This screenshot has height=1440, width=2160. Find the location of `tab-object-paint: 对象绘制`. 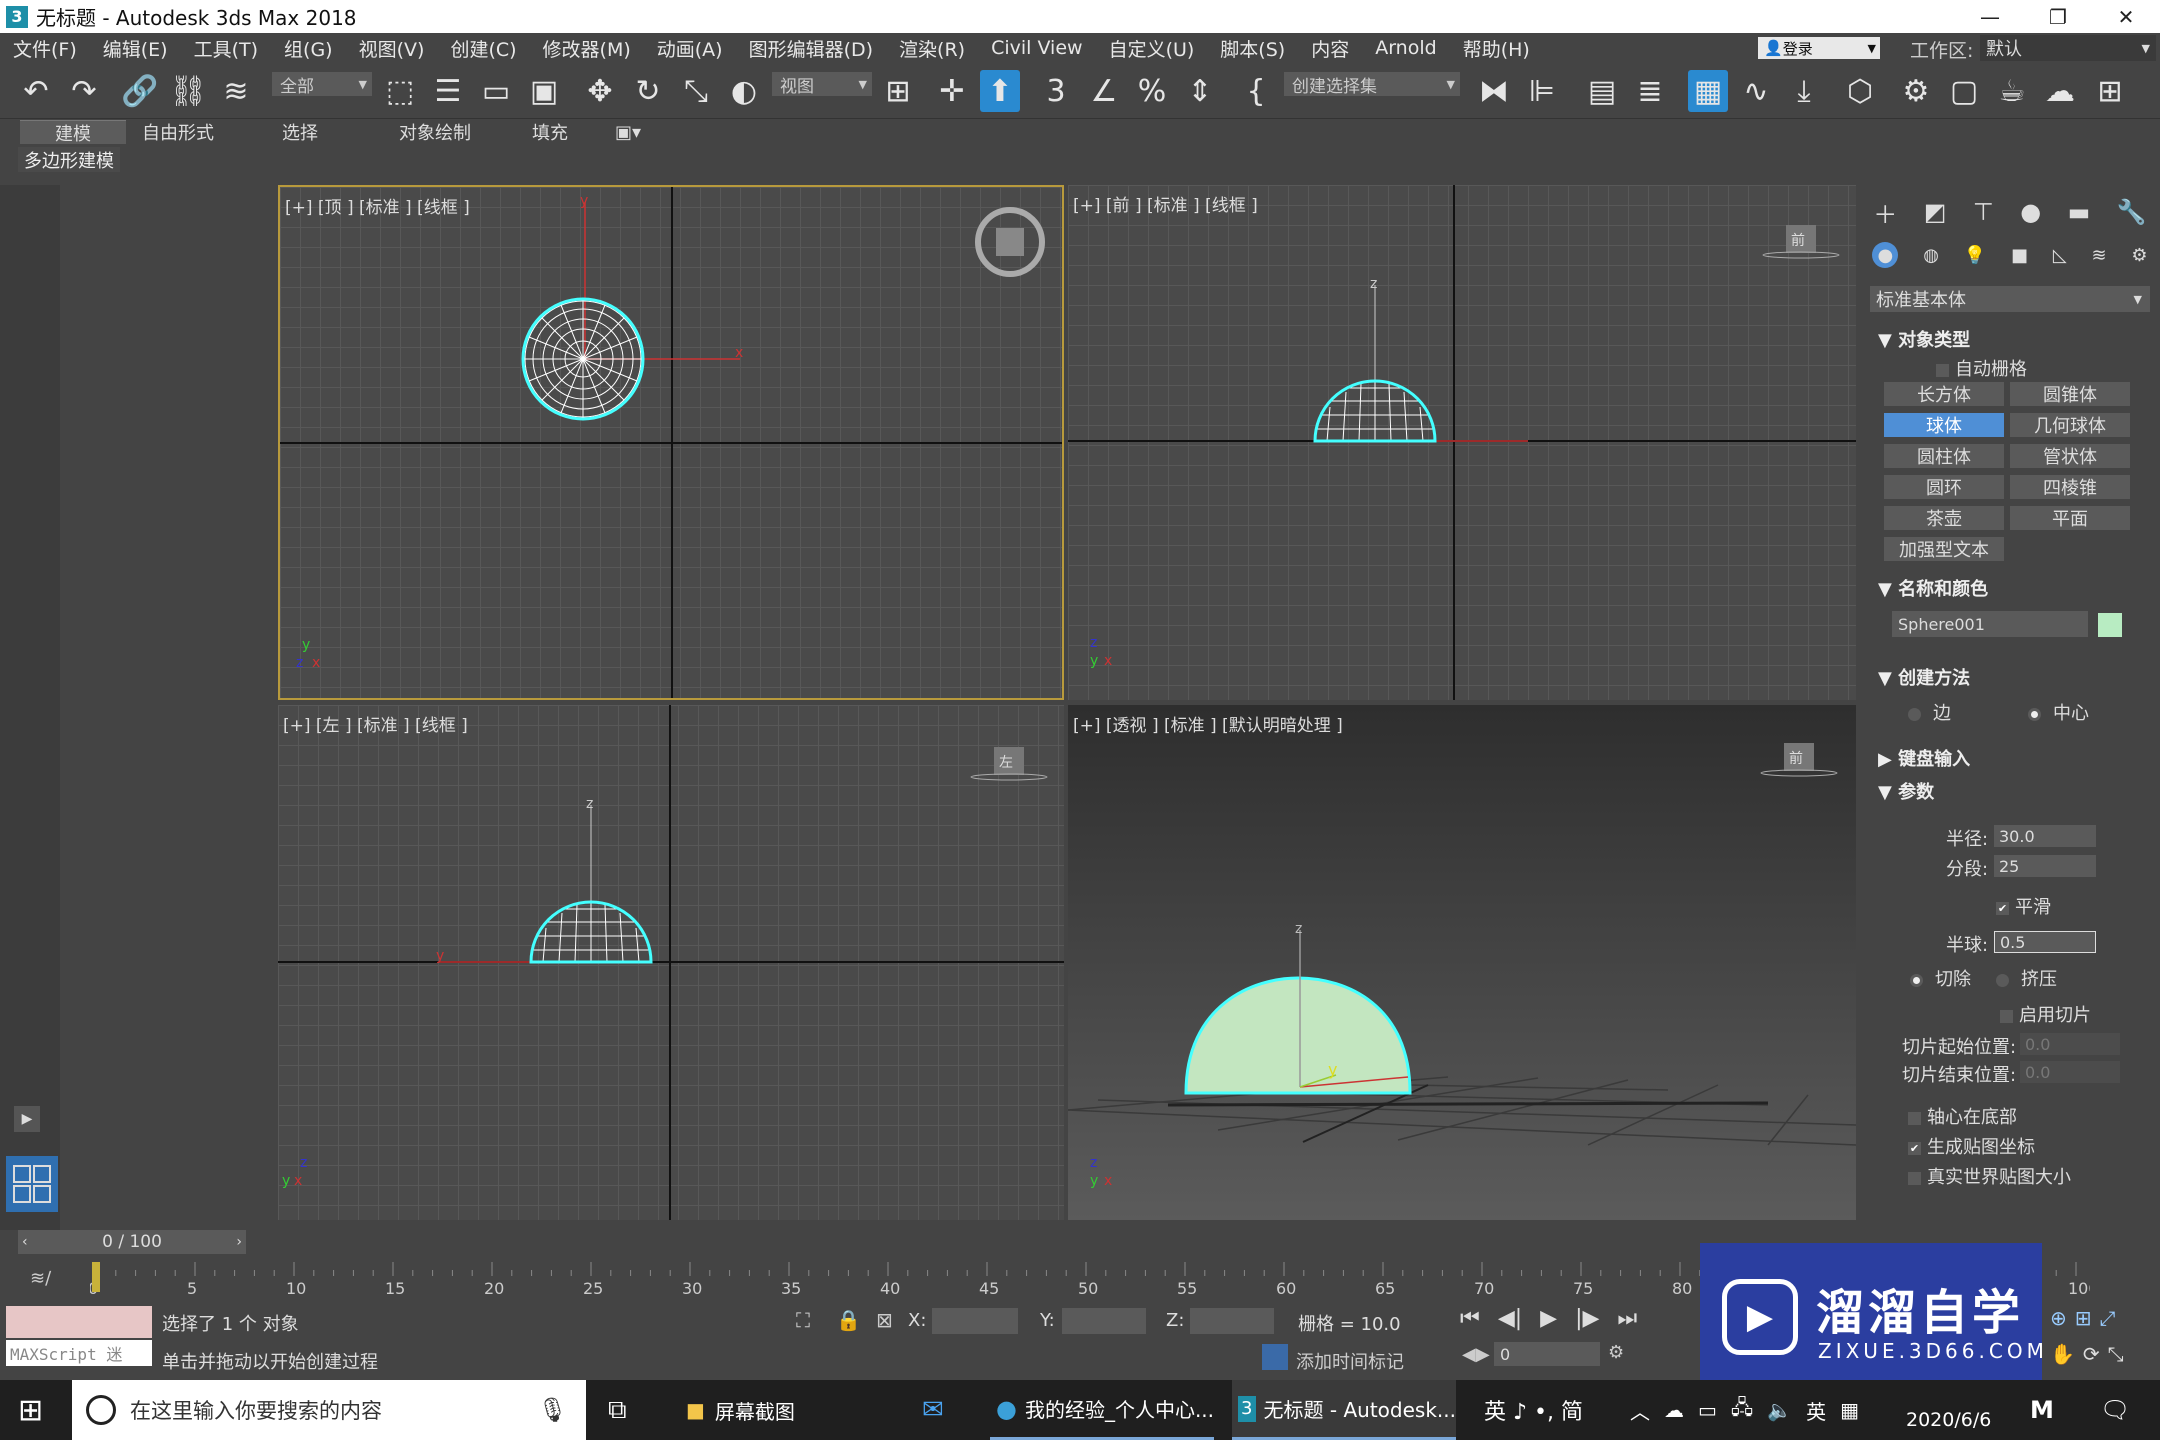

tab-object-paint: 对象绘制 is located at coordinates (435, 132).